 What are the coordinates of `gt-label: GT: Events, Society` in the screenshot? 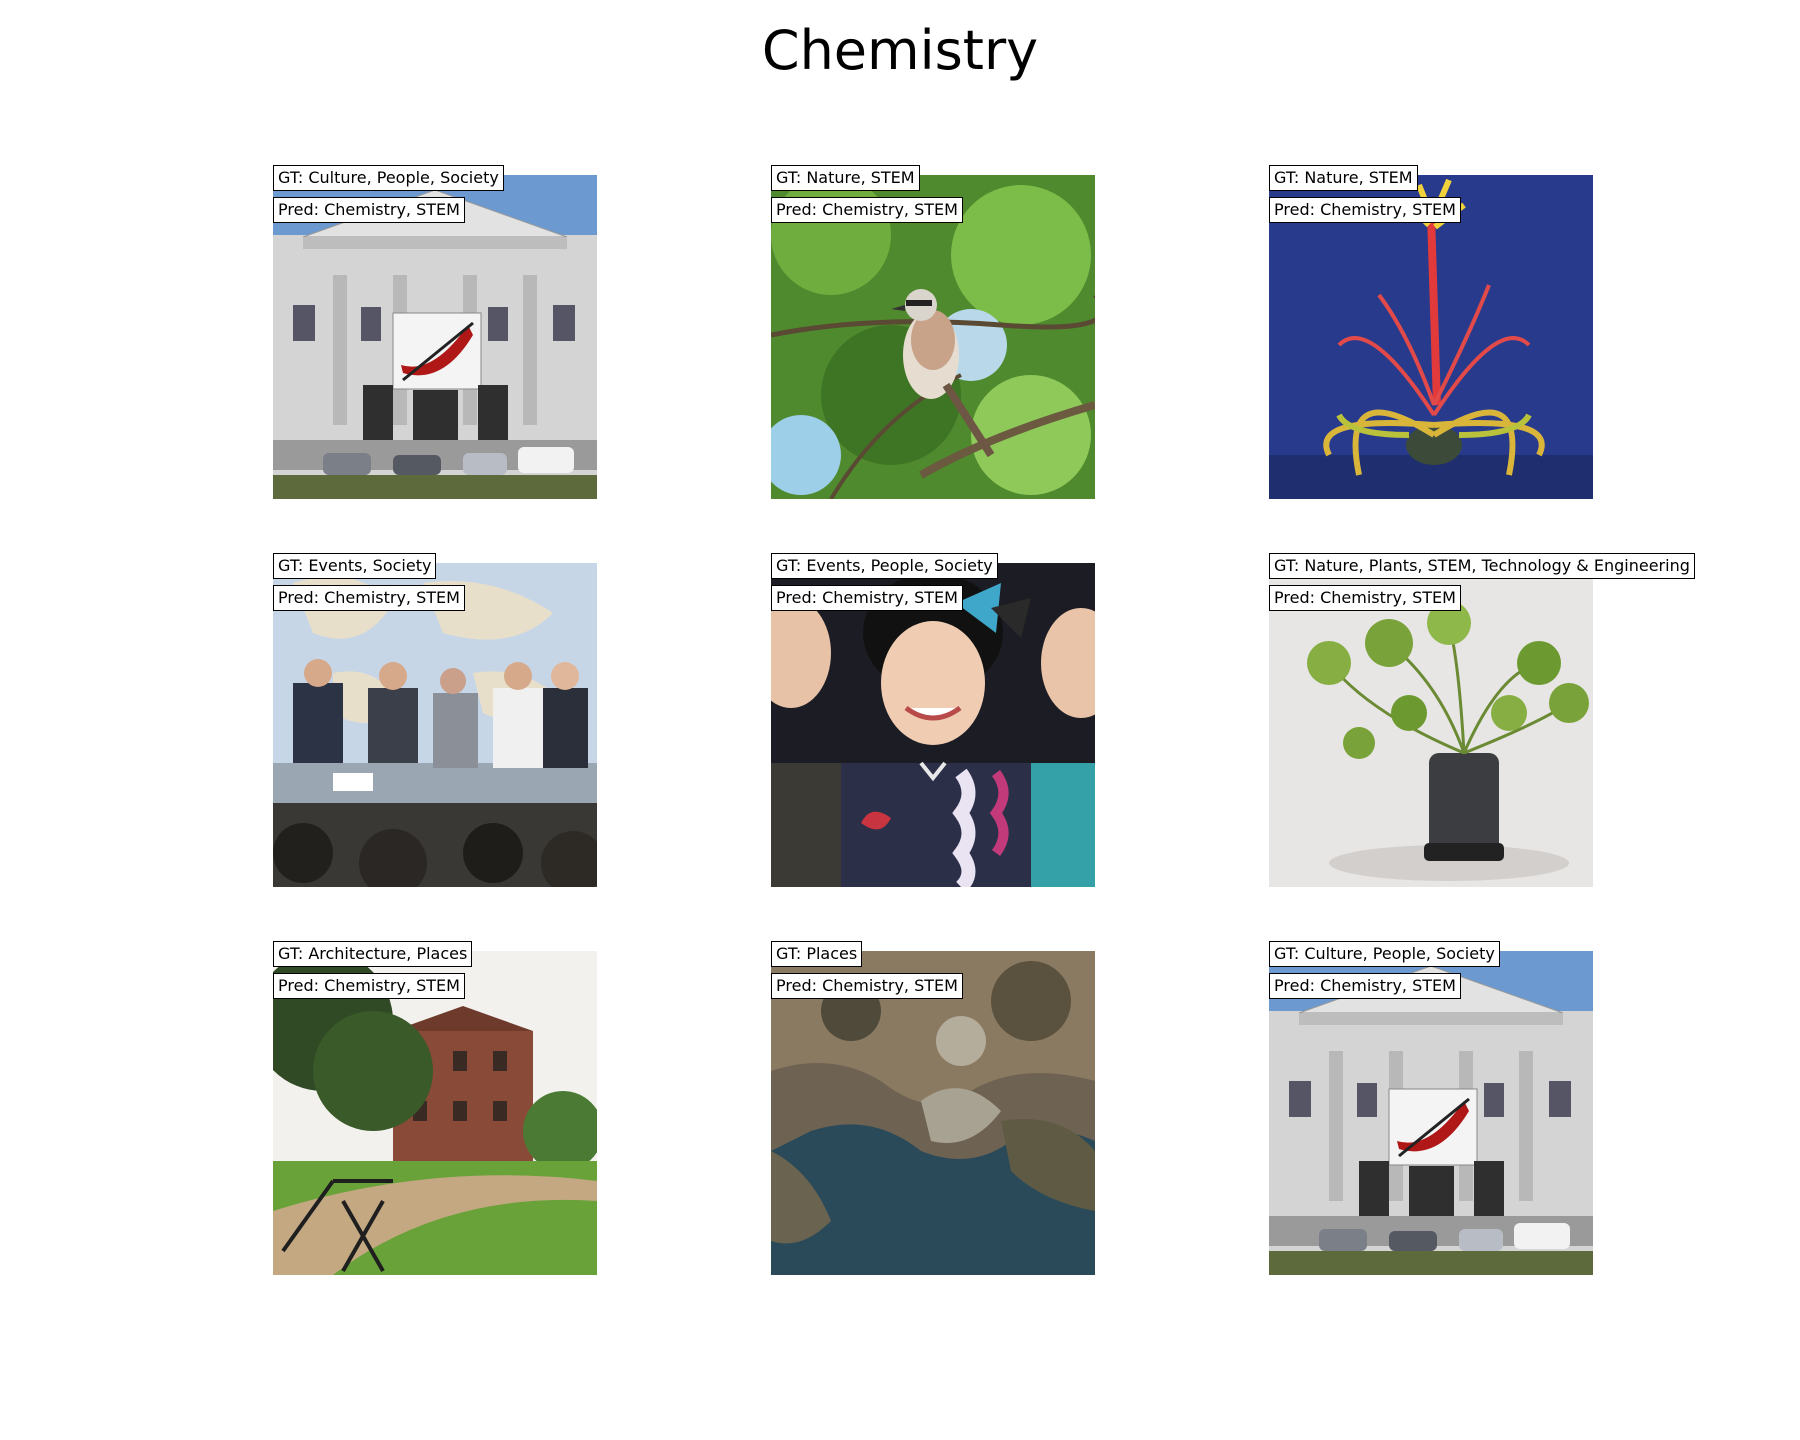 It's located at (355, 566).